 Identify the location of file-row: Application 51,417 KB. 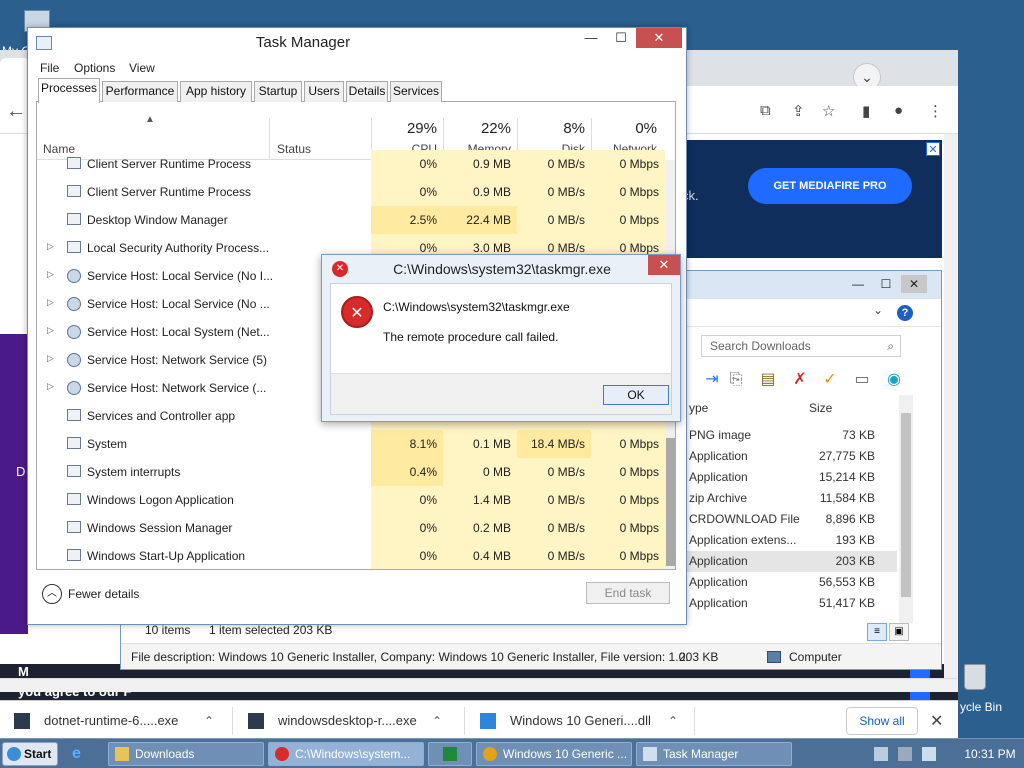
(789, 603).